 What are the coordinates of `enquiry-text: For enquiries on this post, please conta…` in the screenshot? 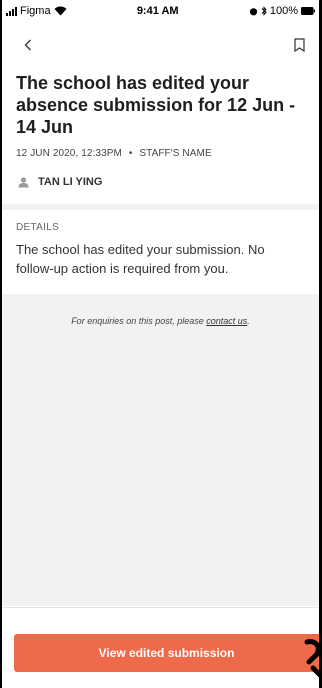 It's located at (160, 321).